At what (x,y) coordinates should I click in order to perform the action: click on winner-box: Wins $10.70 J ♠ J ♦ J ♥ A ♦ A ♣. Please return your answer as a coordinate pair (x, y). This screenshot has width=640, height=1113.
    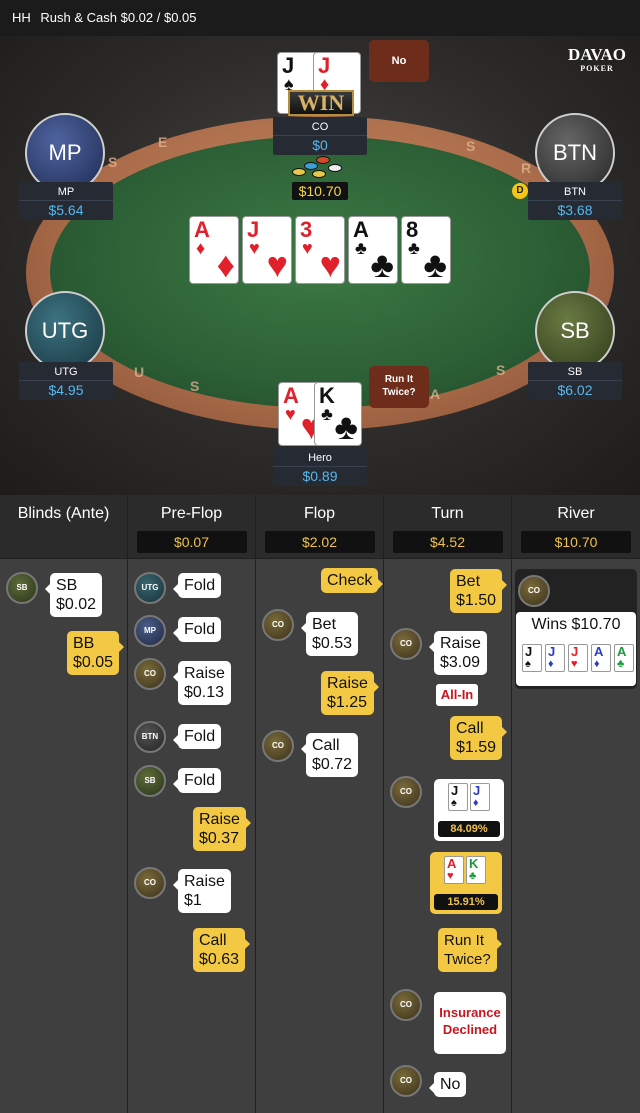
    Looking at the image, I should click on (576, 649).